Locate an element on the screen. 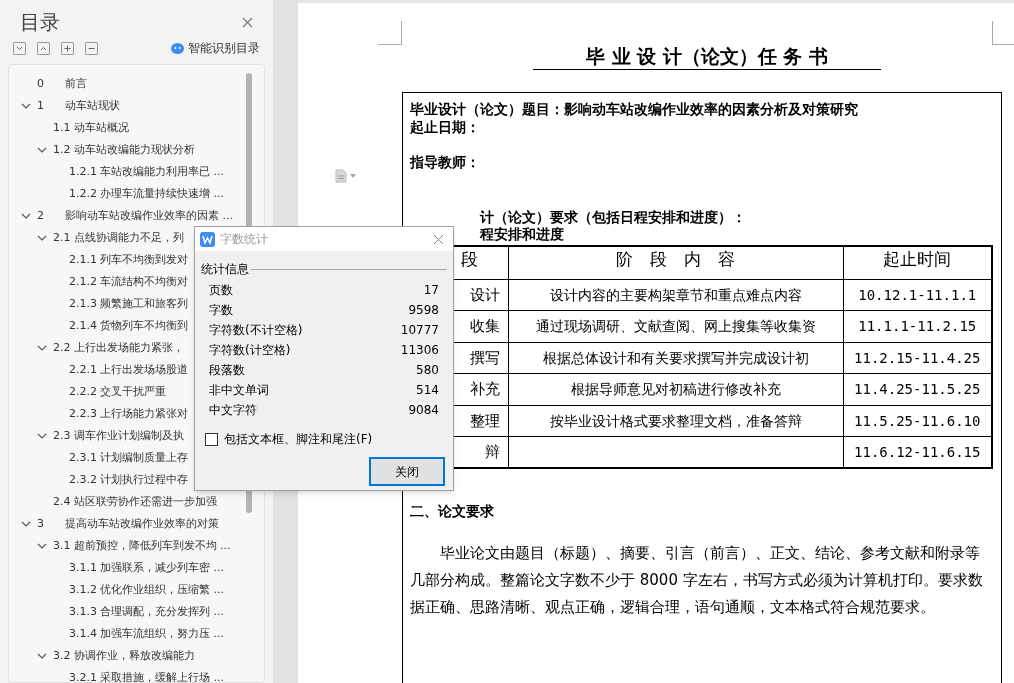 This screenshot has width=1014, height=683. text-line: 计（论文）要求（包括日程安排和进度）： is located at coordinates (613, 217).